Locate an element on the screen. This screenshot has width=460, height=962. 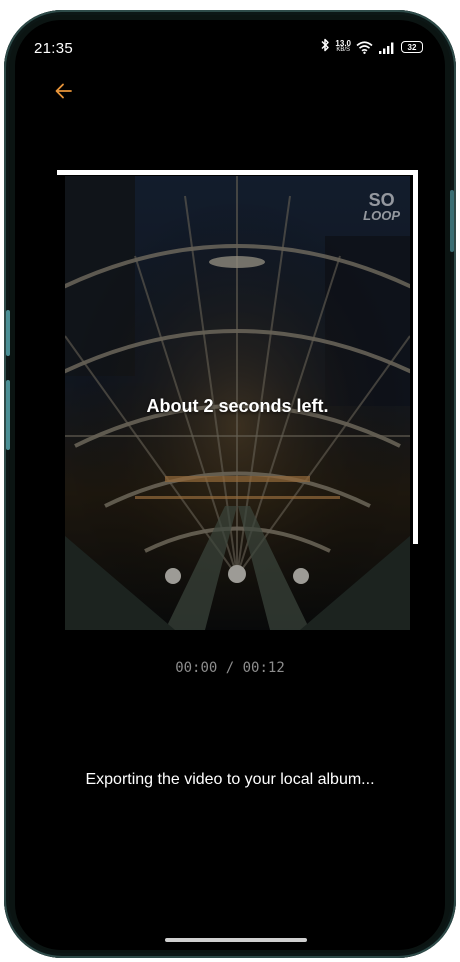
back-button is located at coordinates (64, 91).